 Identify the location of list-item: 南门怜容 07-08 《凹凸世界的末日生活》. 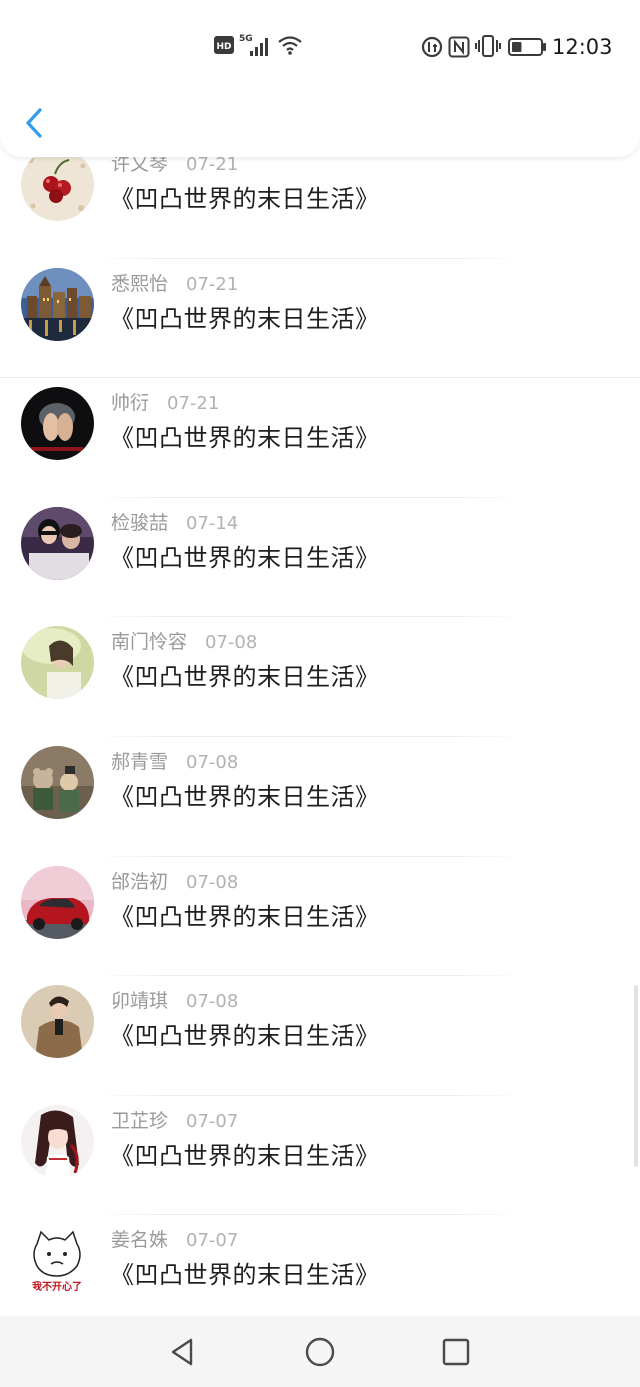
(320, 677).